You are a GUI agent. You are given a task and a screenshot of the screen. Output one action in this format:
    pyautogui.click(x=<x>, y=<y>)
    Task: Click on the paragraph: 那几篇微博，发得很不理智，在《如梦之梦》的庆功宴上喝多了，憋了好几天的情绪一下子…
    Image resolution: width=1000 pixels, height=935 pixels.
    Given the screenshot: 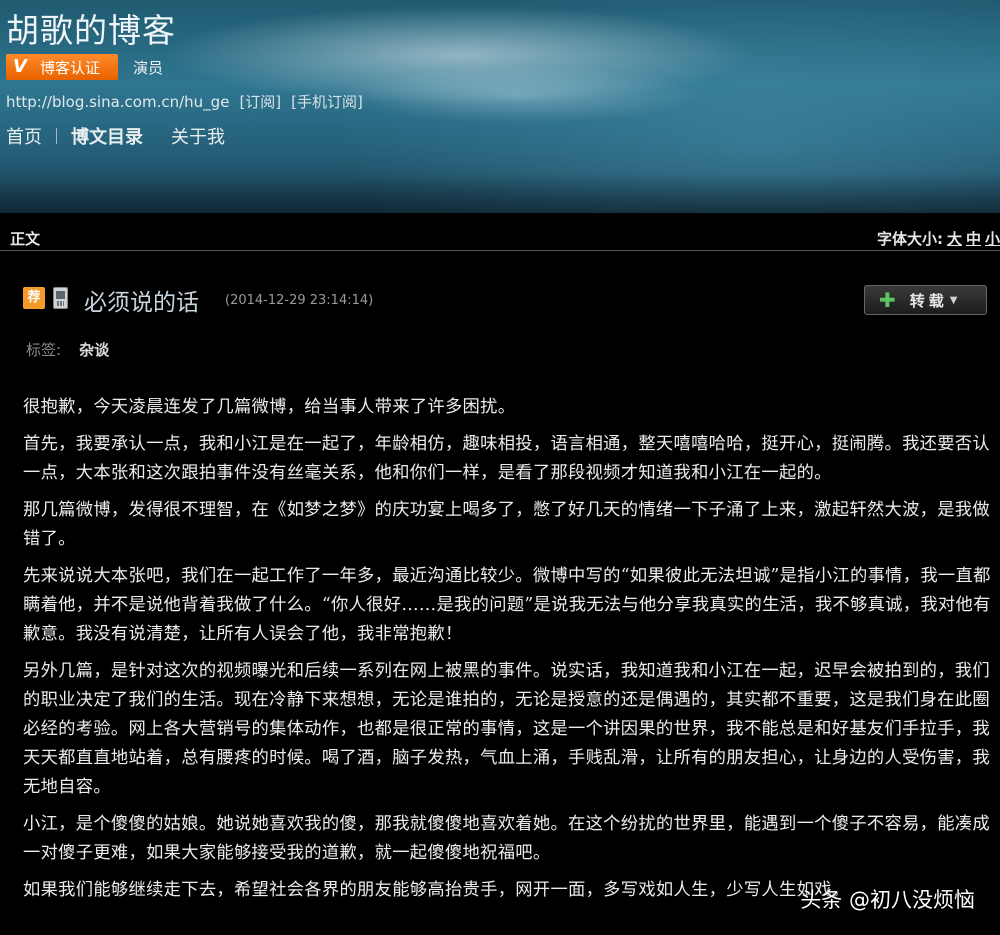 What is the action you would take?
    pyautogui.click(x=506, y=524)
    